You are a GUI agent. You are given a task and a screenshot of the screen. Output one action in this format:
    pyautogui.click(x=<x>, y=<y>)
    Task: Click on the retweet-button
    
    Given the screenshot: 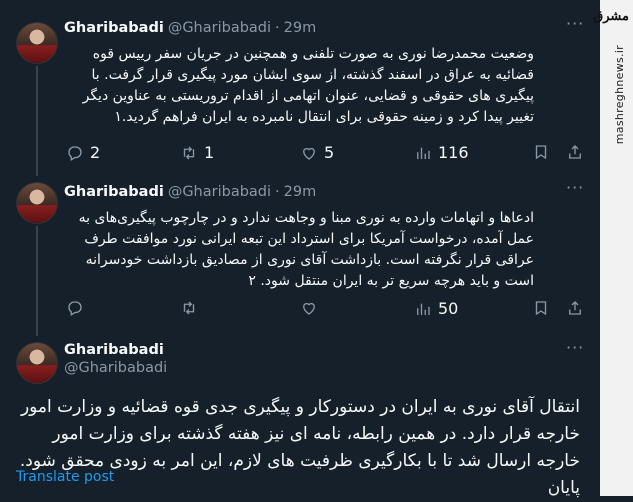 What is the action you would take?
    pyautogui.click(x=192, y=308)
    